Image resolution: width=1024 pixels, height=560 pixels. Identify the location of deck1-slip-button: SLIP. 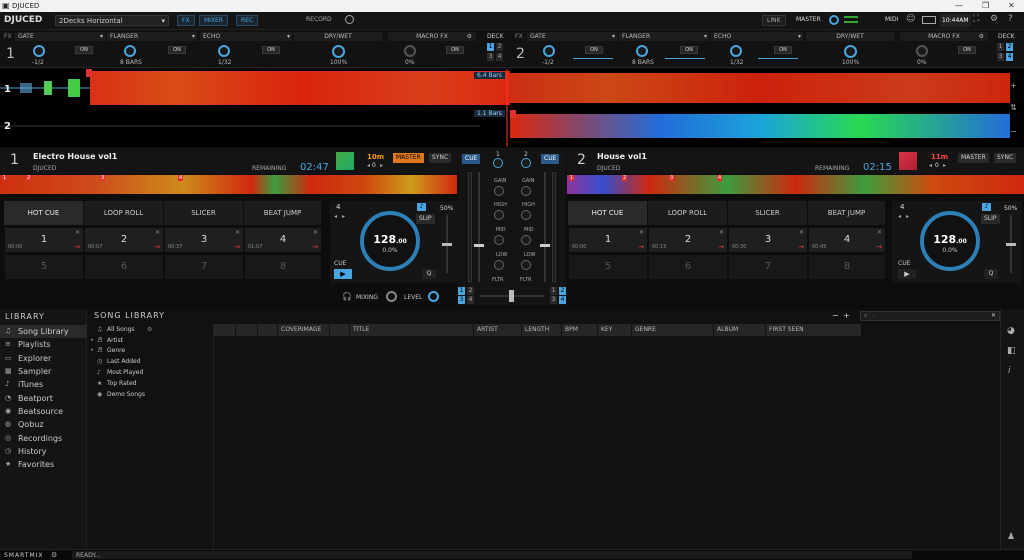
(425, 219).